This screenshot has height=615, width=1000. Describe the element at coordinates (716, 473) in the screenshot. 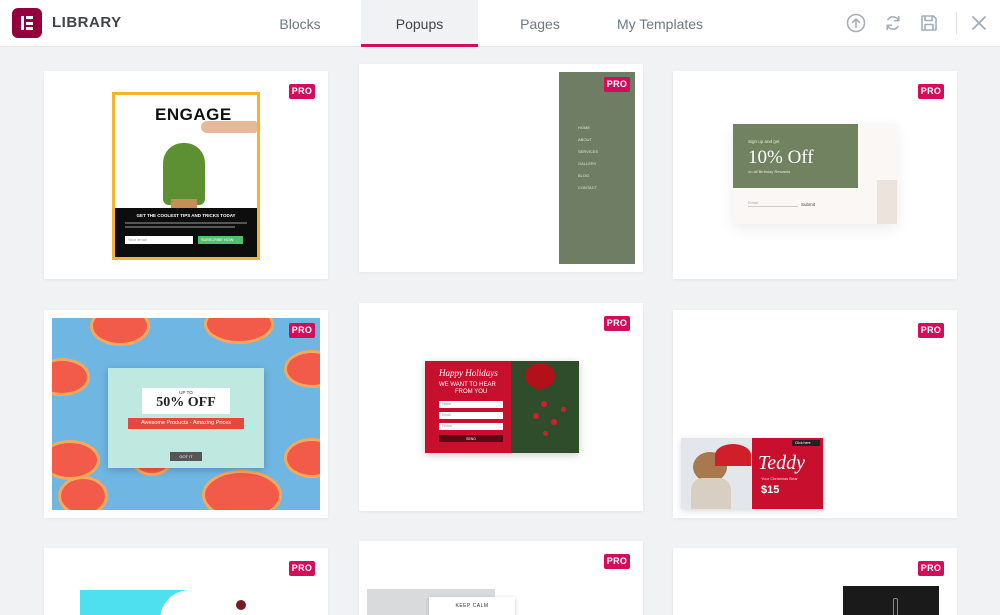

I see `teddy-image` at that location.